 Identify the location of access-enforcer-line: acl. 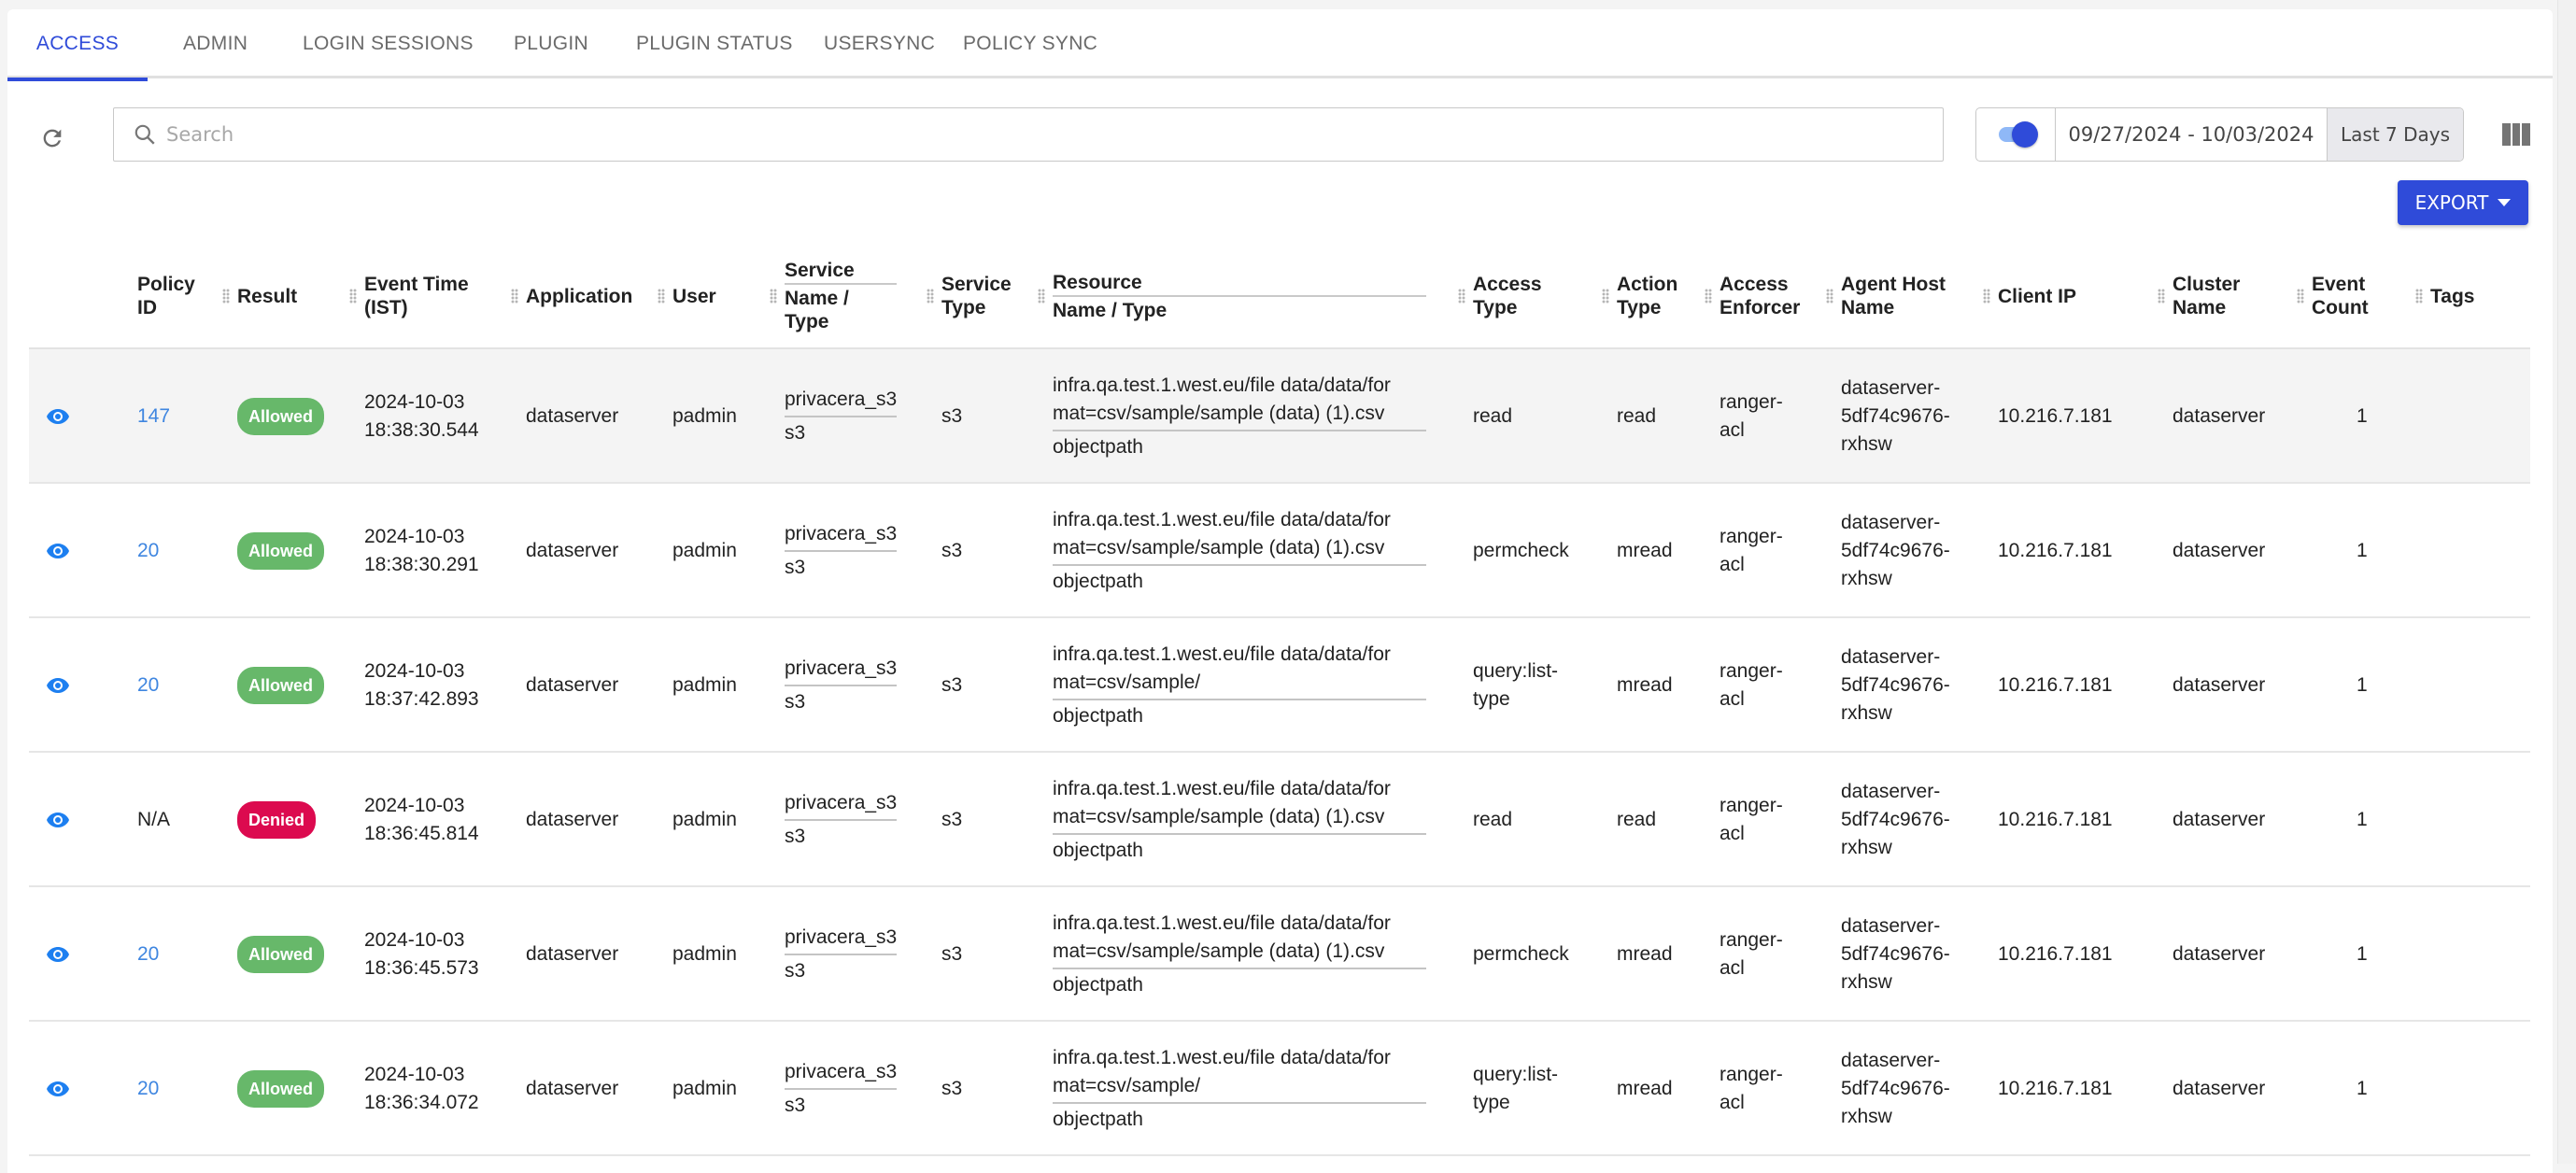
(1732, 968).